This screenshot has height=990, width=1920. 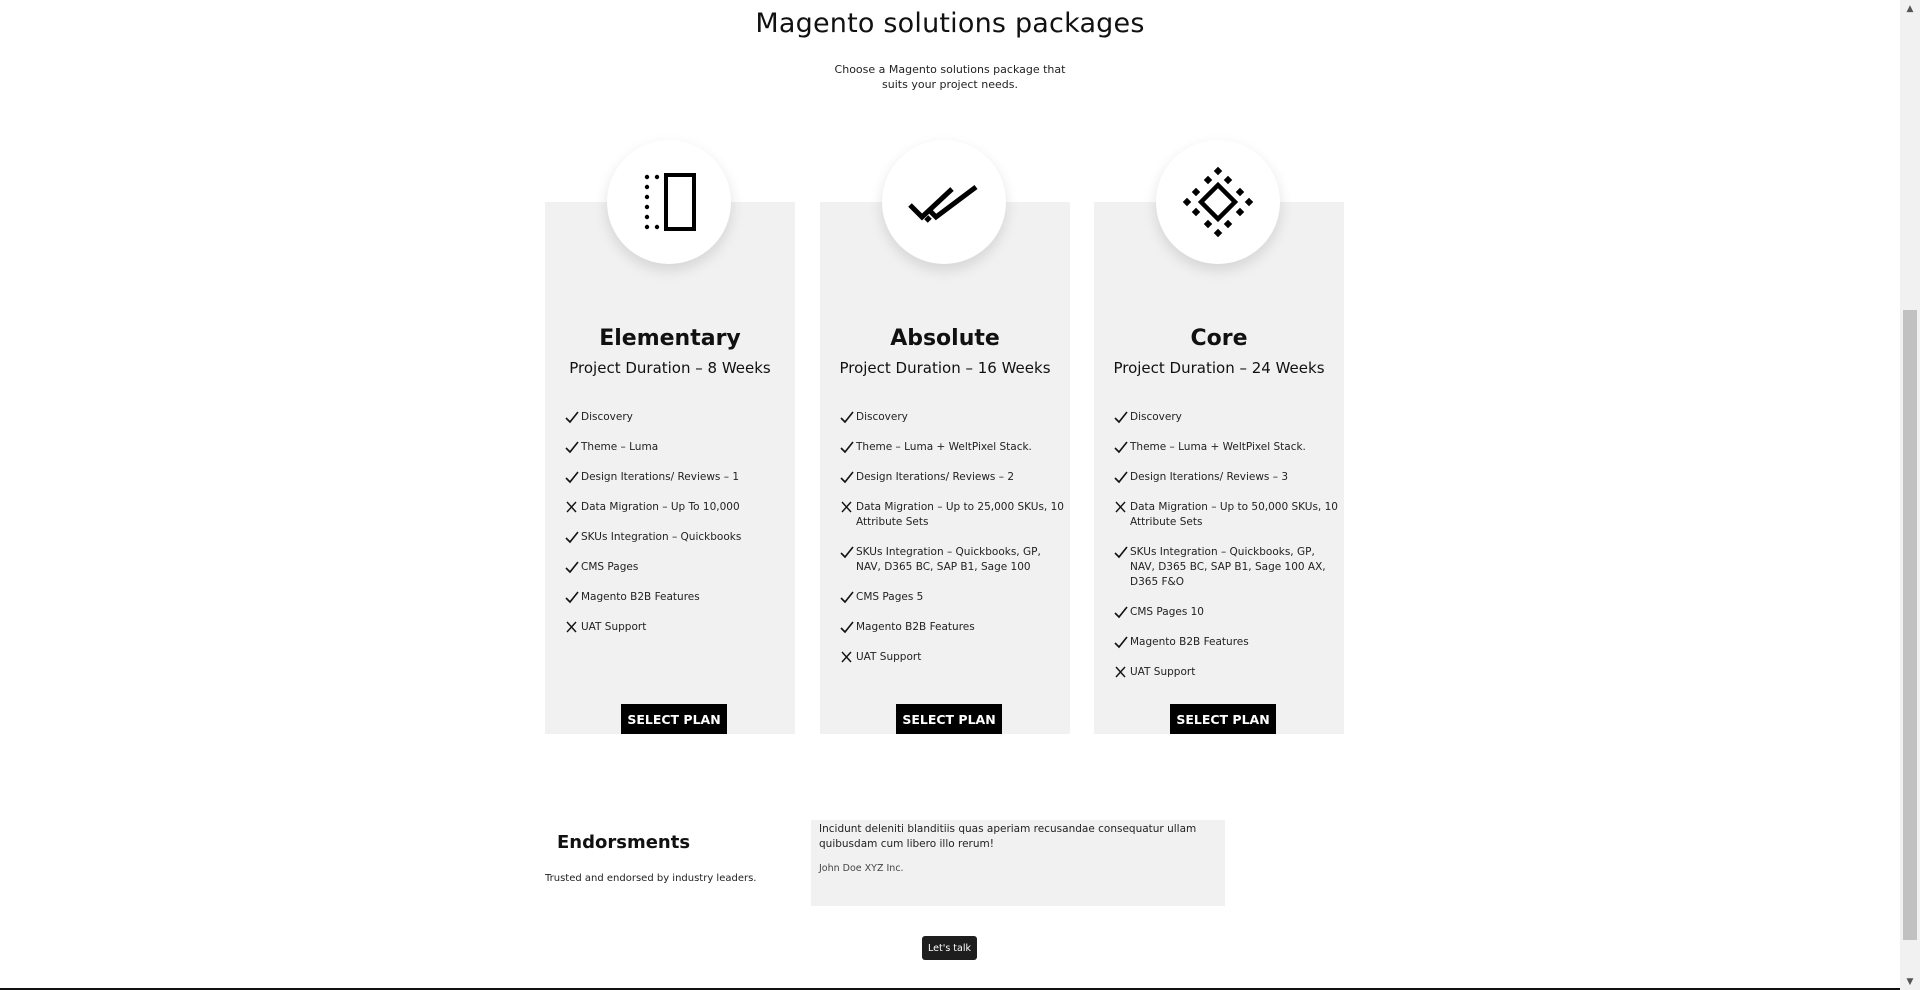 What do you see at coordinates (677, 567) in the screenshot?
I see `feature-item: CMS Pages` at bounding box center [677, 567].